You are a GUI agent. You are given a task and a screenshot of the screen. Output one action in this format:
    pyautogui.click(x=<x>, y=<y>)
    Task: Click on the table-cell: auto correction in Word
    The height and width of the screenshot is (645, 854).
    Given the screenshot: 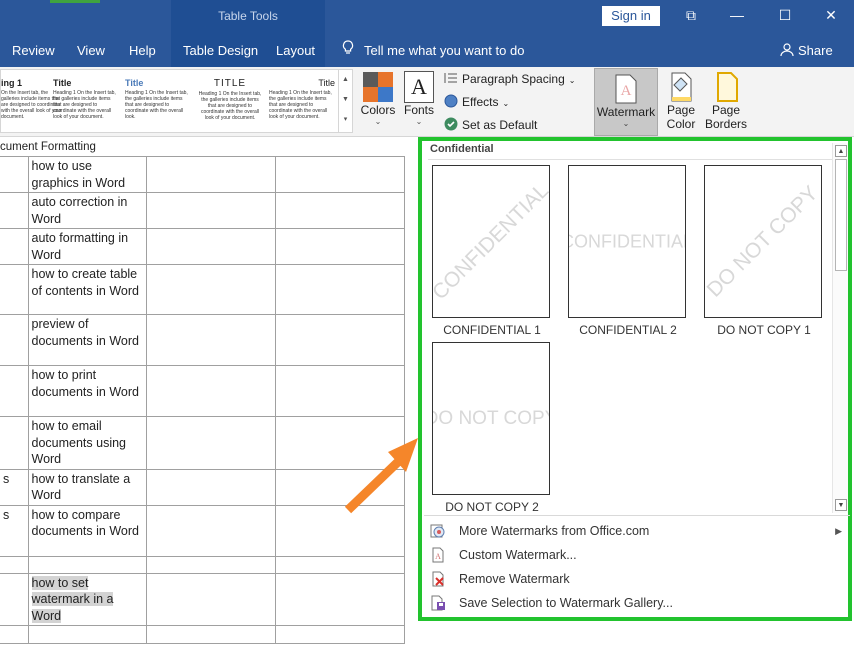 What is the action you would take?
    pyautogui.click(x=87, y=210)
    